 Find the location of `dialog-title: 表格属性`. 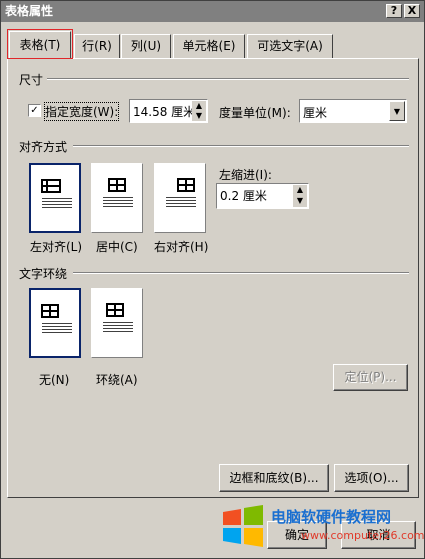

dialog-title: 表格属性 is located at coordinates (29, 11).